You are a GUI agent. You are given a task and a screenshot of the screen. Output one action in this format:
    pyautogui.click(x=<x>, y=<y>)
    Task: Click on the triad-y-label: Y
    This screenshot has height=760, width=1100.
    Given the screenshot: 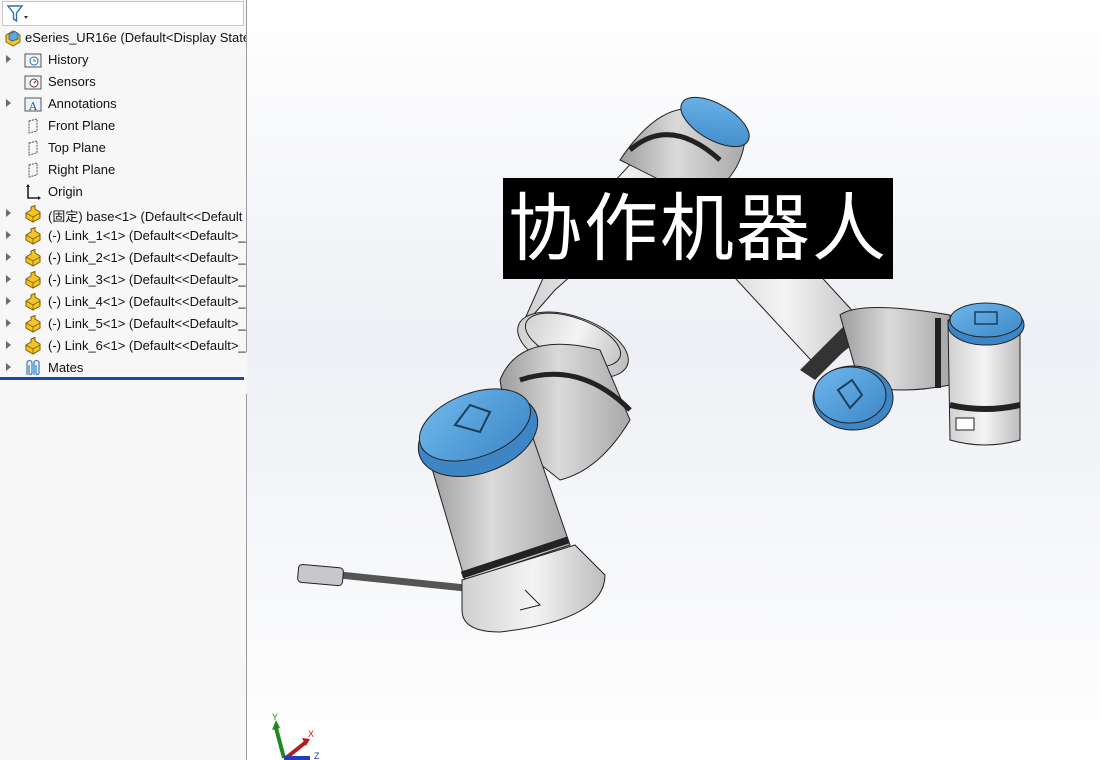 What is the action you would take?
    pyautogui.click(x=275, y=717)
    